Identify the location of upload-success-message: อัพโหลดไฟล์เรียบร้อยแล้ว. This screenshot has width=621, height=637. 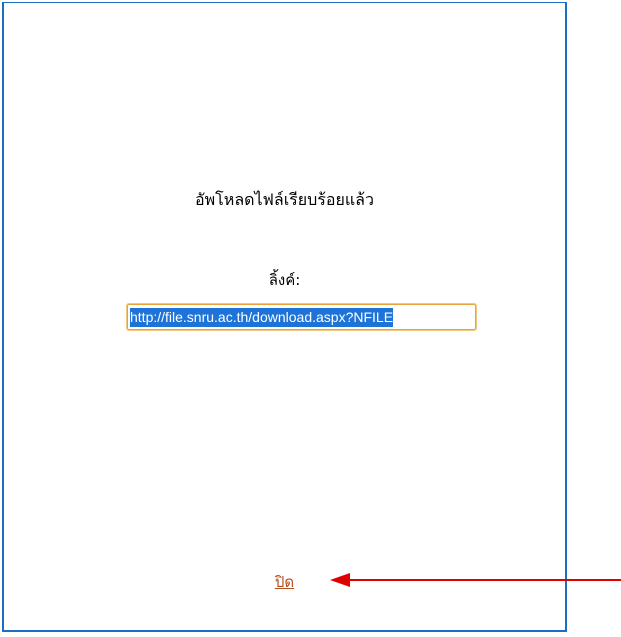
(284, 199).